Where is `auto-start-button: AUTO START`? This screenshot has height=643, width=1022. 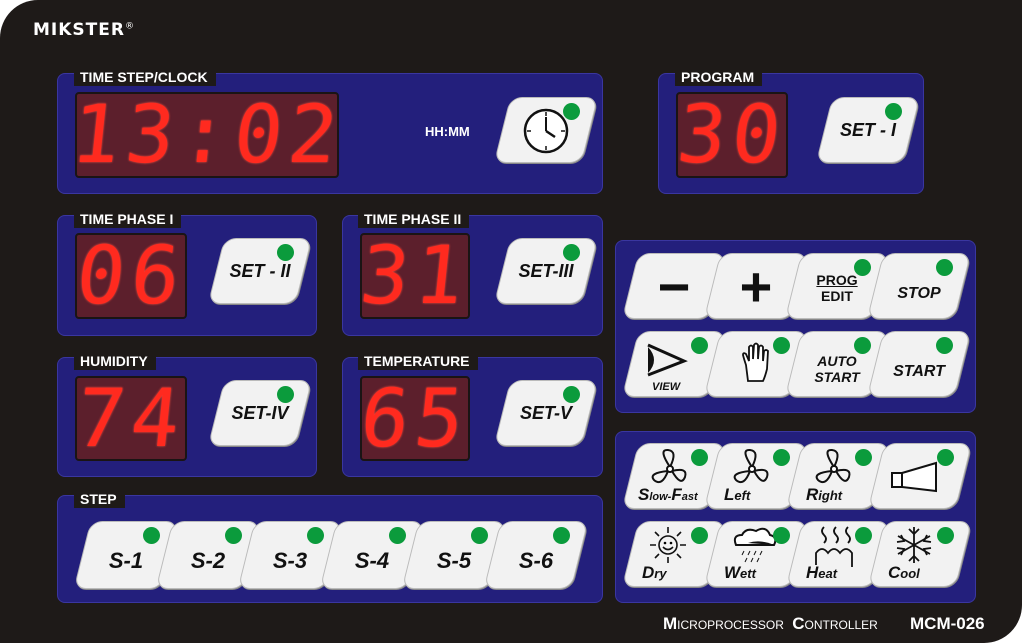
auto-start-button: AUTO START is located at coordinates (837, 364).